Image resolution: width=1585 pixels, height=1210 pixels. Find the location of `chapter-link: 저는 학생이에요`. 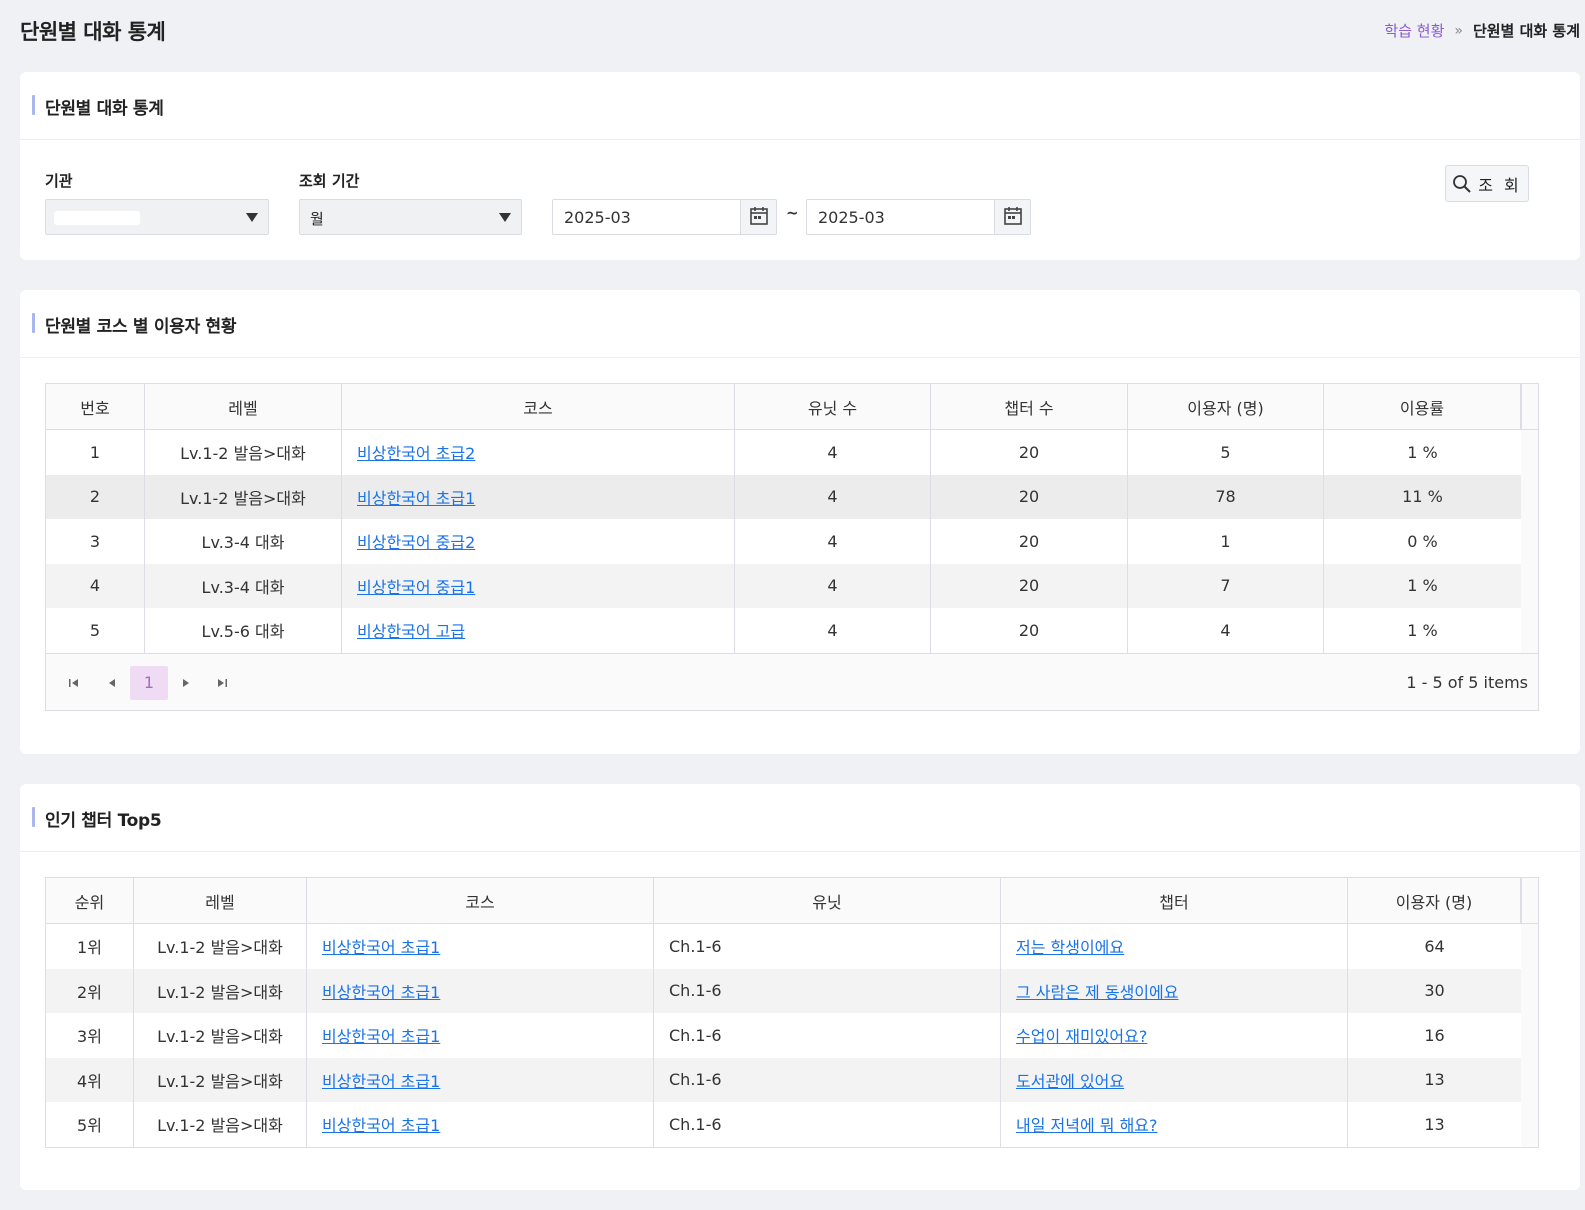

chapter-link: 저는 학생이에요 is located at coordinates (1070, 946).